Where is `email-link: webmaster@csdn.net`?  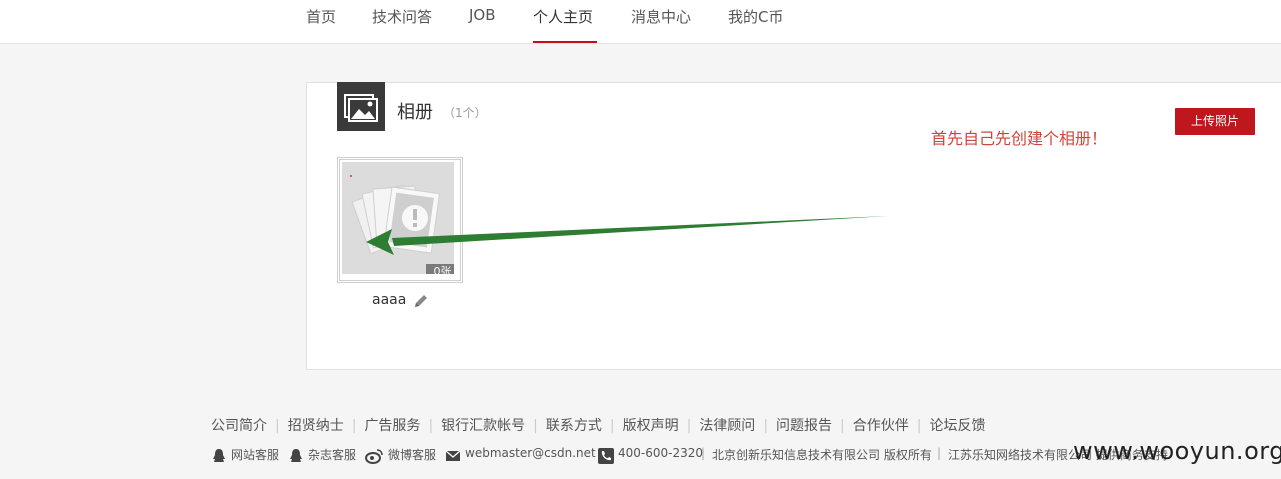
email-link: webmaster@csdn.net is located at coordinates (530, 453).